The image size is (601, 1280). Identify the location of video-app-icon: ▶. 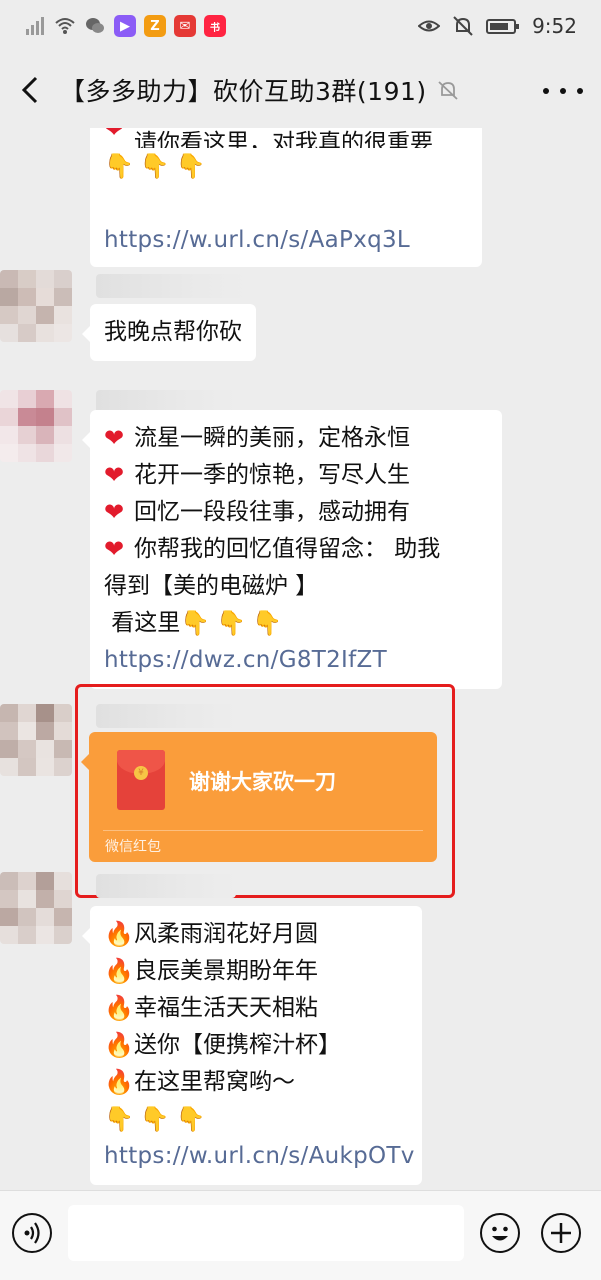
(125, 26).